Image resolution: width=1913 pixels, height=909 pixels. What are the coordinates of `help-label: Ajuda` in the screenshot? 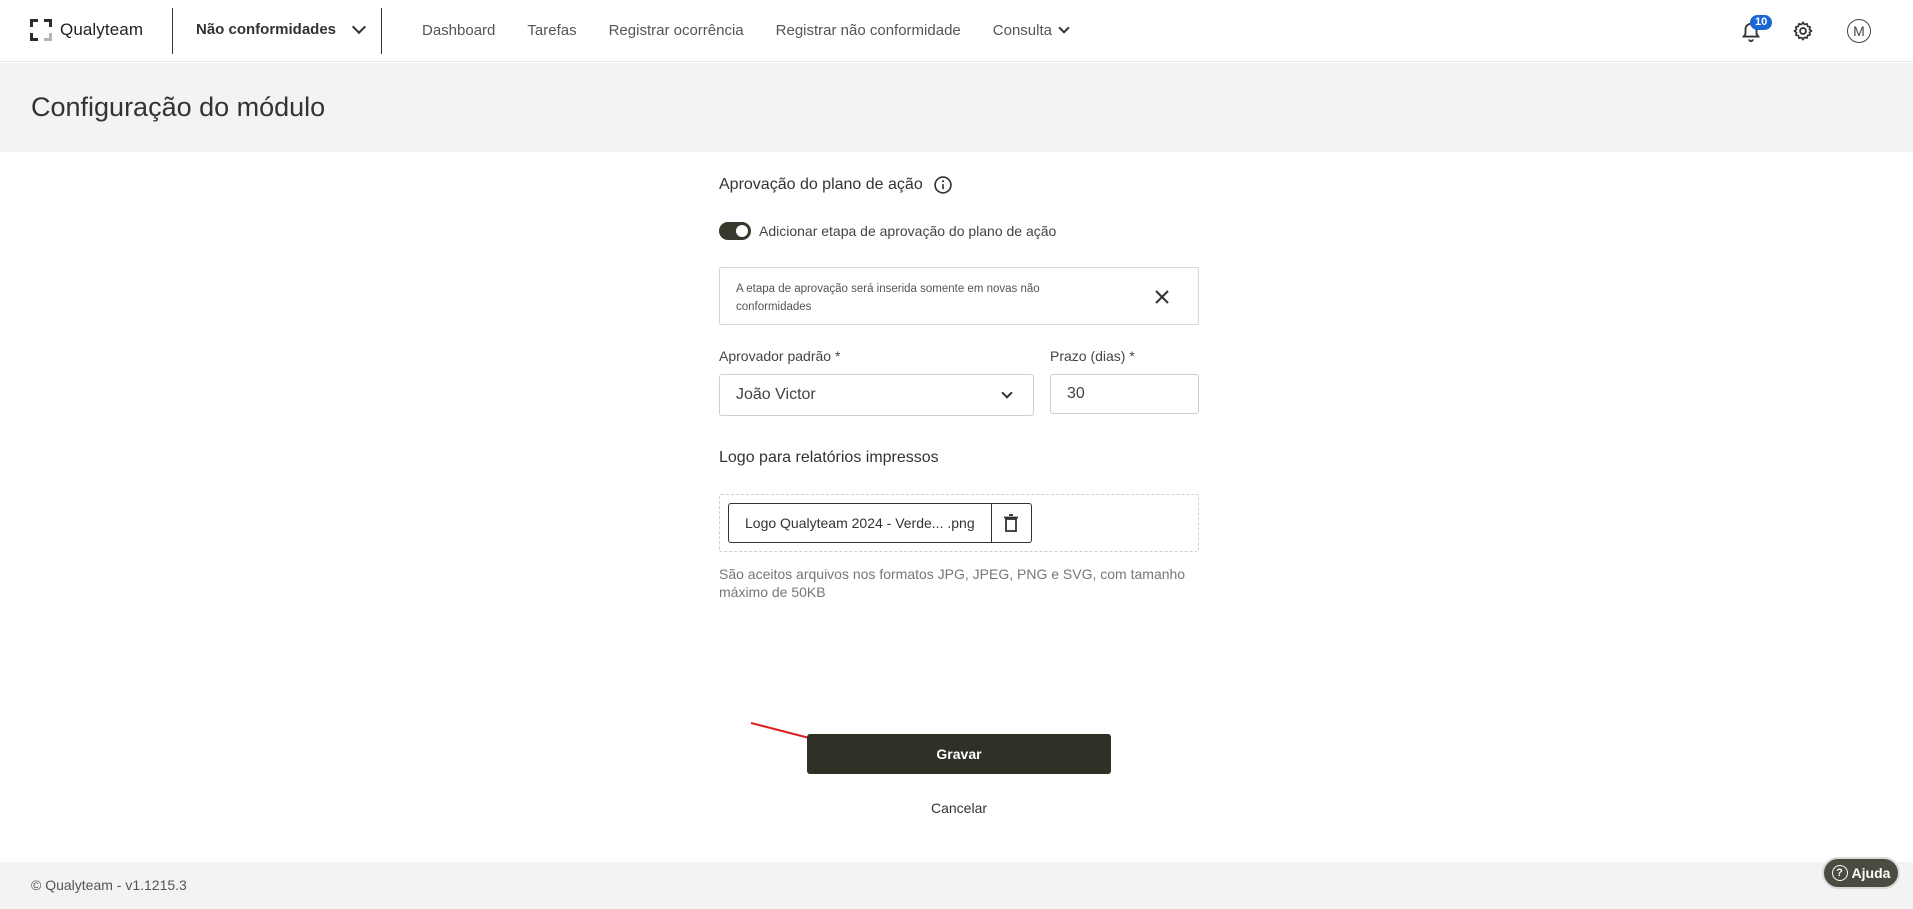 It's located at (1871, 873).